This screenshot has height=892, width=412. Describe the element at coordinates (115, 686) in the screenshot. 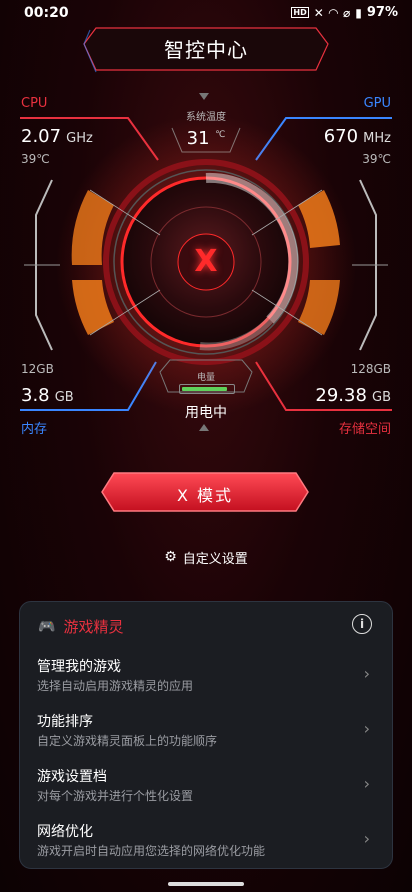

I see `list-item-desc: 选择自动启用游戏精灵的应用` at that location.